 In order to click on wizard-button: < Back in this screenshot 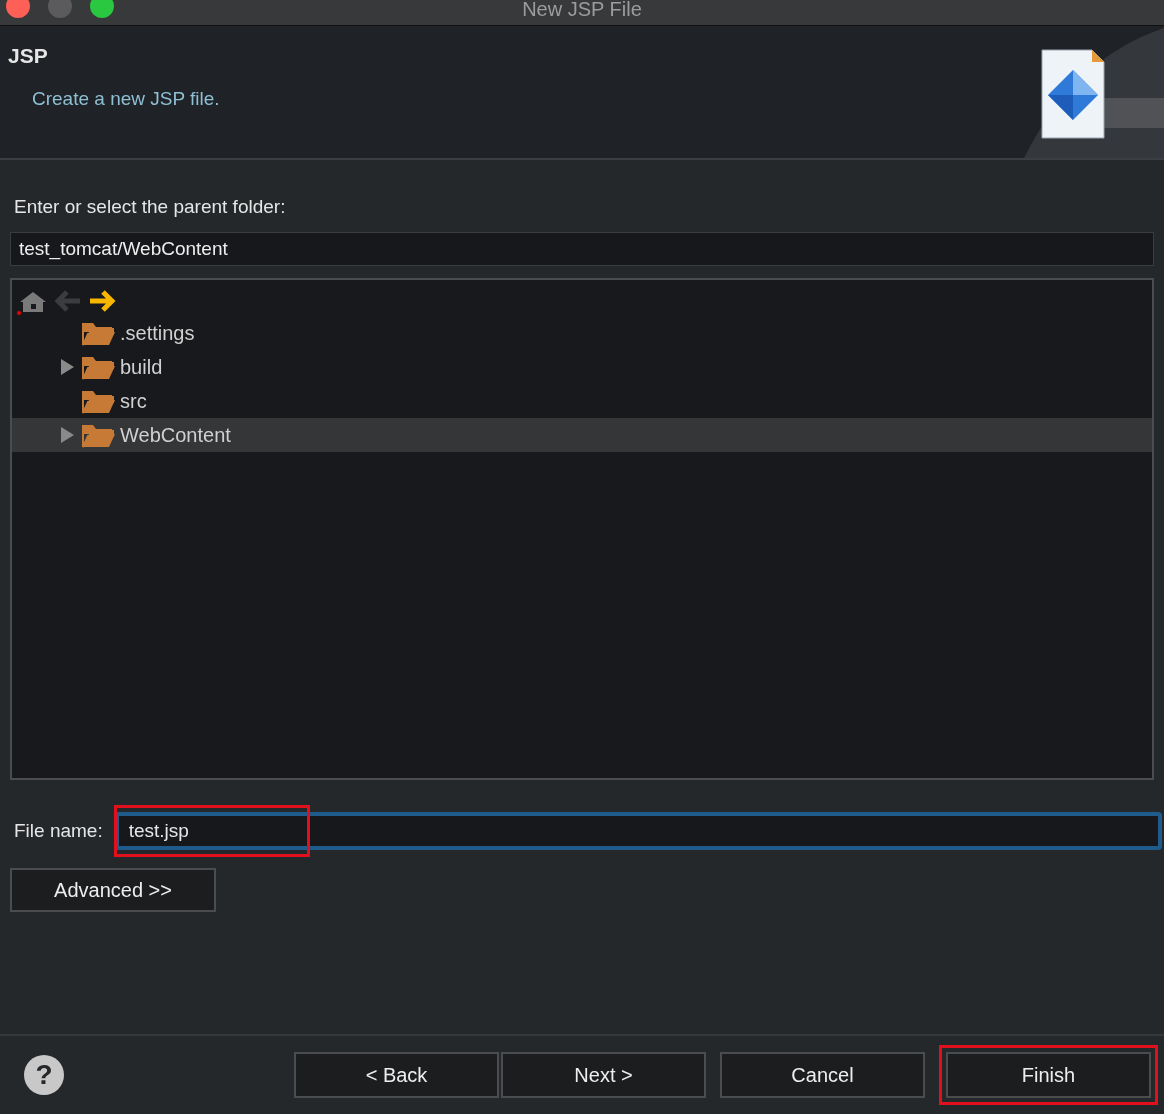, I will do `click(396, 1075)`.